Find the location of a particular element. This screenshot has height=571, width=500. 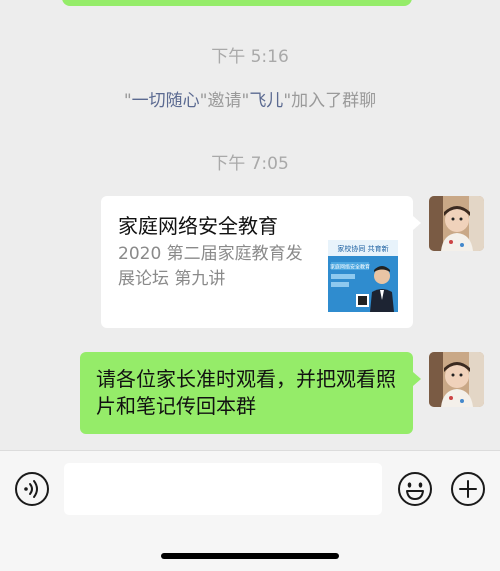

link-card-description: 2020 第二届家庭教育发展论坛 第九讲 is located at coordinates (210, 266).